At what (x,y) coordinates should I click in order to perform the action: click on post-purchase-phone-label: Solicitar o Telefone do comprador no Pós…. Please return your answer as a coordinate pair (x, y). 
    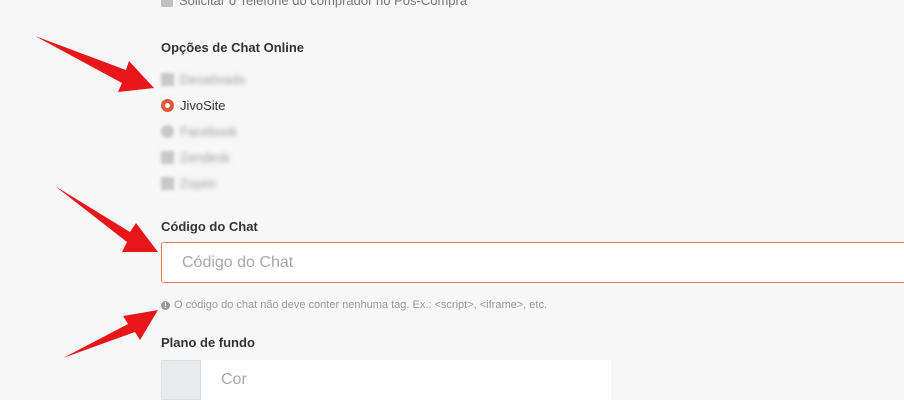
    Looking at the image, I should click on (323, 4).